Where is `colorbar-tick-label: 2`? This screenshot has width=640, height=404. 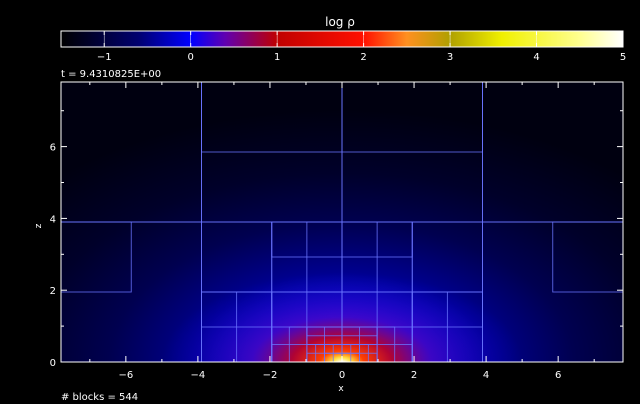 colorbar-tick-label: 2 is located at coordinates (363, 57).